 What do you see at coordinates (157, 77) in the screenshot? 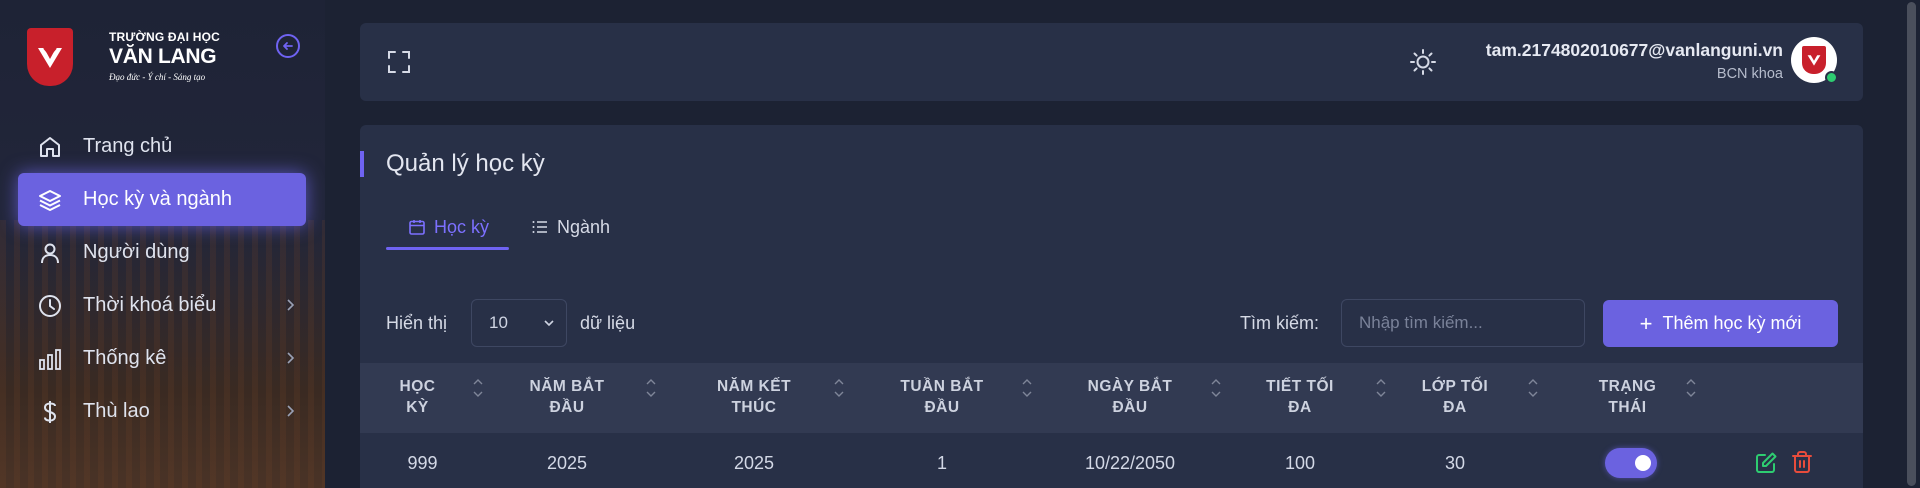
I see `logo-slogan: Đạo đức - Ý chí - Sáng tạo` at bounding box center [157, 77].